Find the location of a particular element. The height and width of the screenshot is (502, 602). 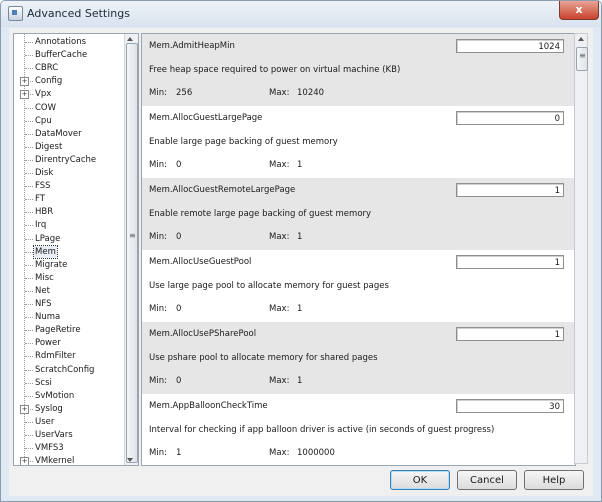

setting-name: Mem.AllocGuestLargePage is located at coordinates (206, 118).